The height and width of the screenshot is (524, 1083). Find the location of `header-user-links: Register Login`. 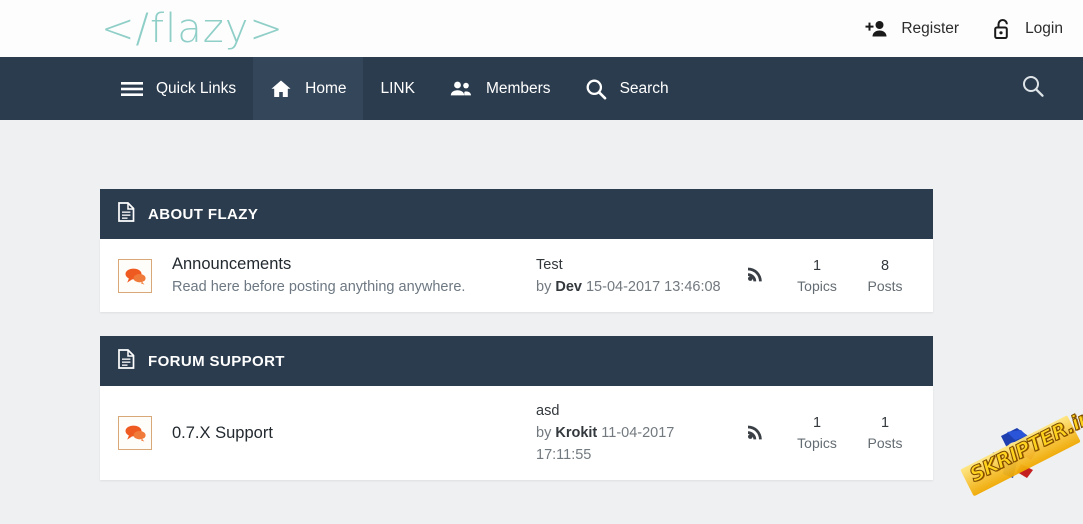

header-user-links: Register Login is located at coordinates (964, 28).